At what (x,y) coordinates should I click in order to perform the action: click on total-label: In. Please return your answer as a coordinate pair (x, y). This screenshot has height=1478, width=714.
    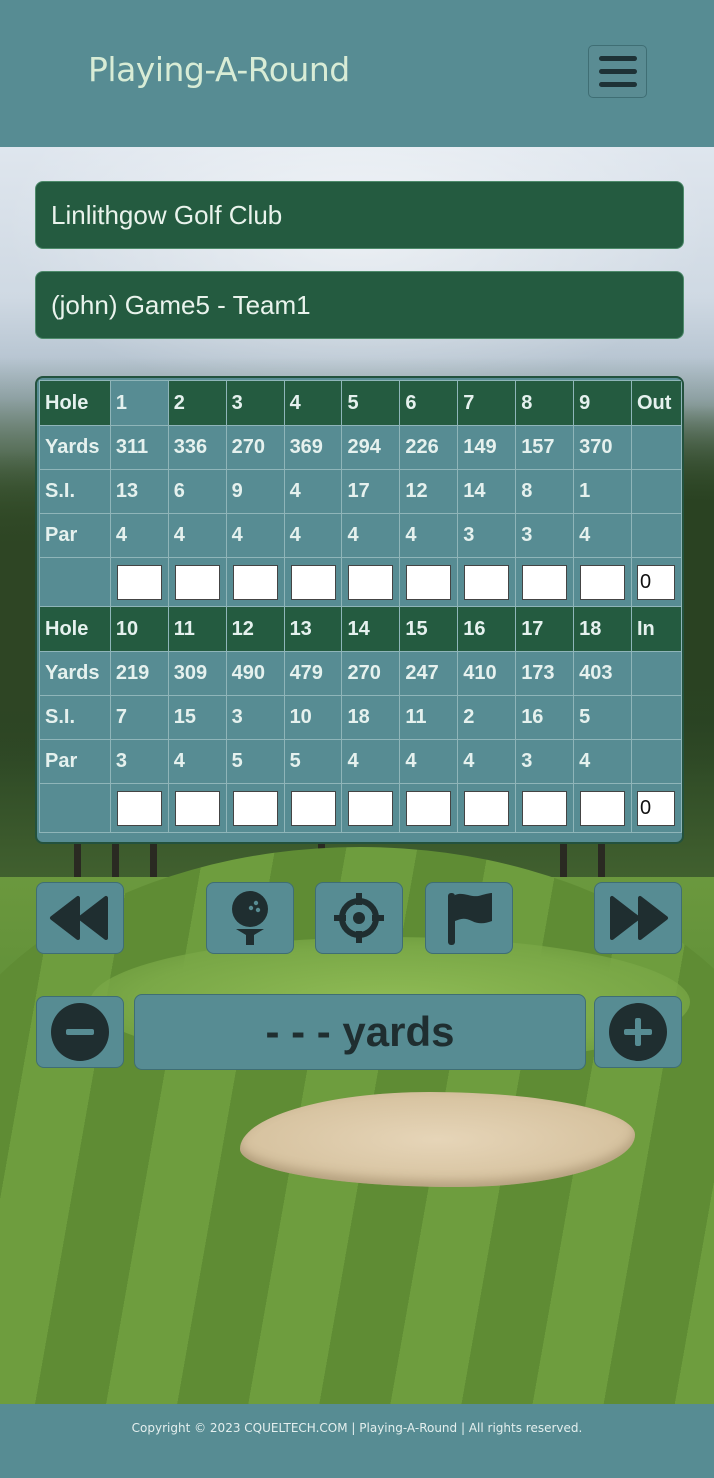
    Looking at the image, I should click on (656, 629).